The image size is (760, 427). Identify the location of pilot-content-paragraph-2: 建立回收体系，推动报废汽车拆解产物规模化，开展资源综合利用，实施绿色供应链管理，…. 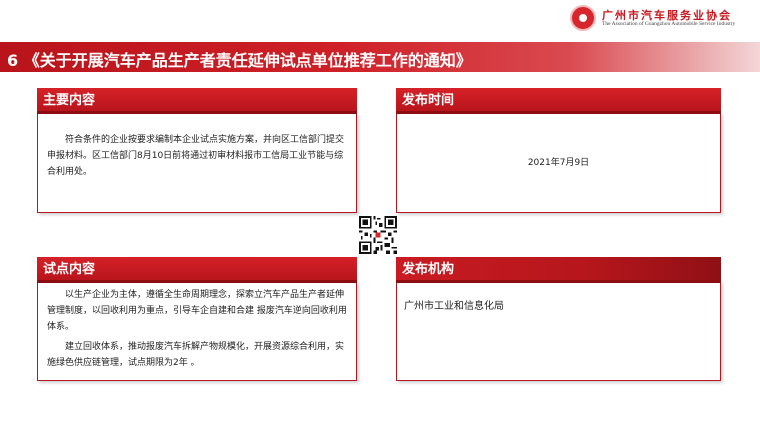
(196, 355).